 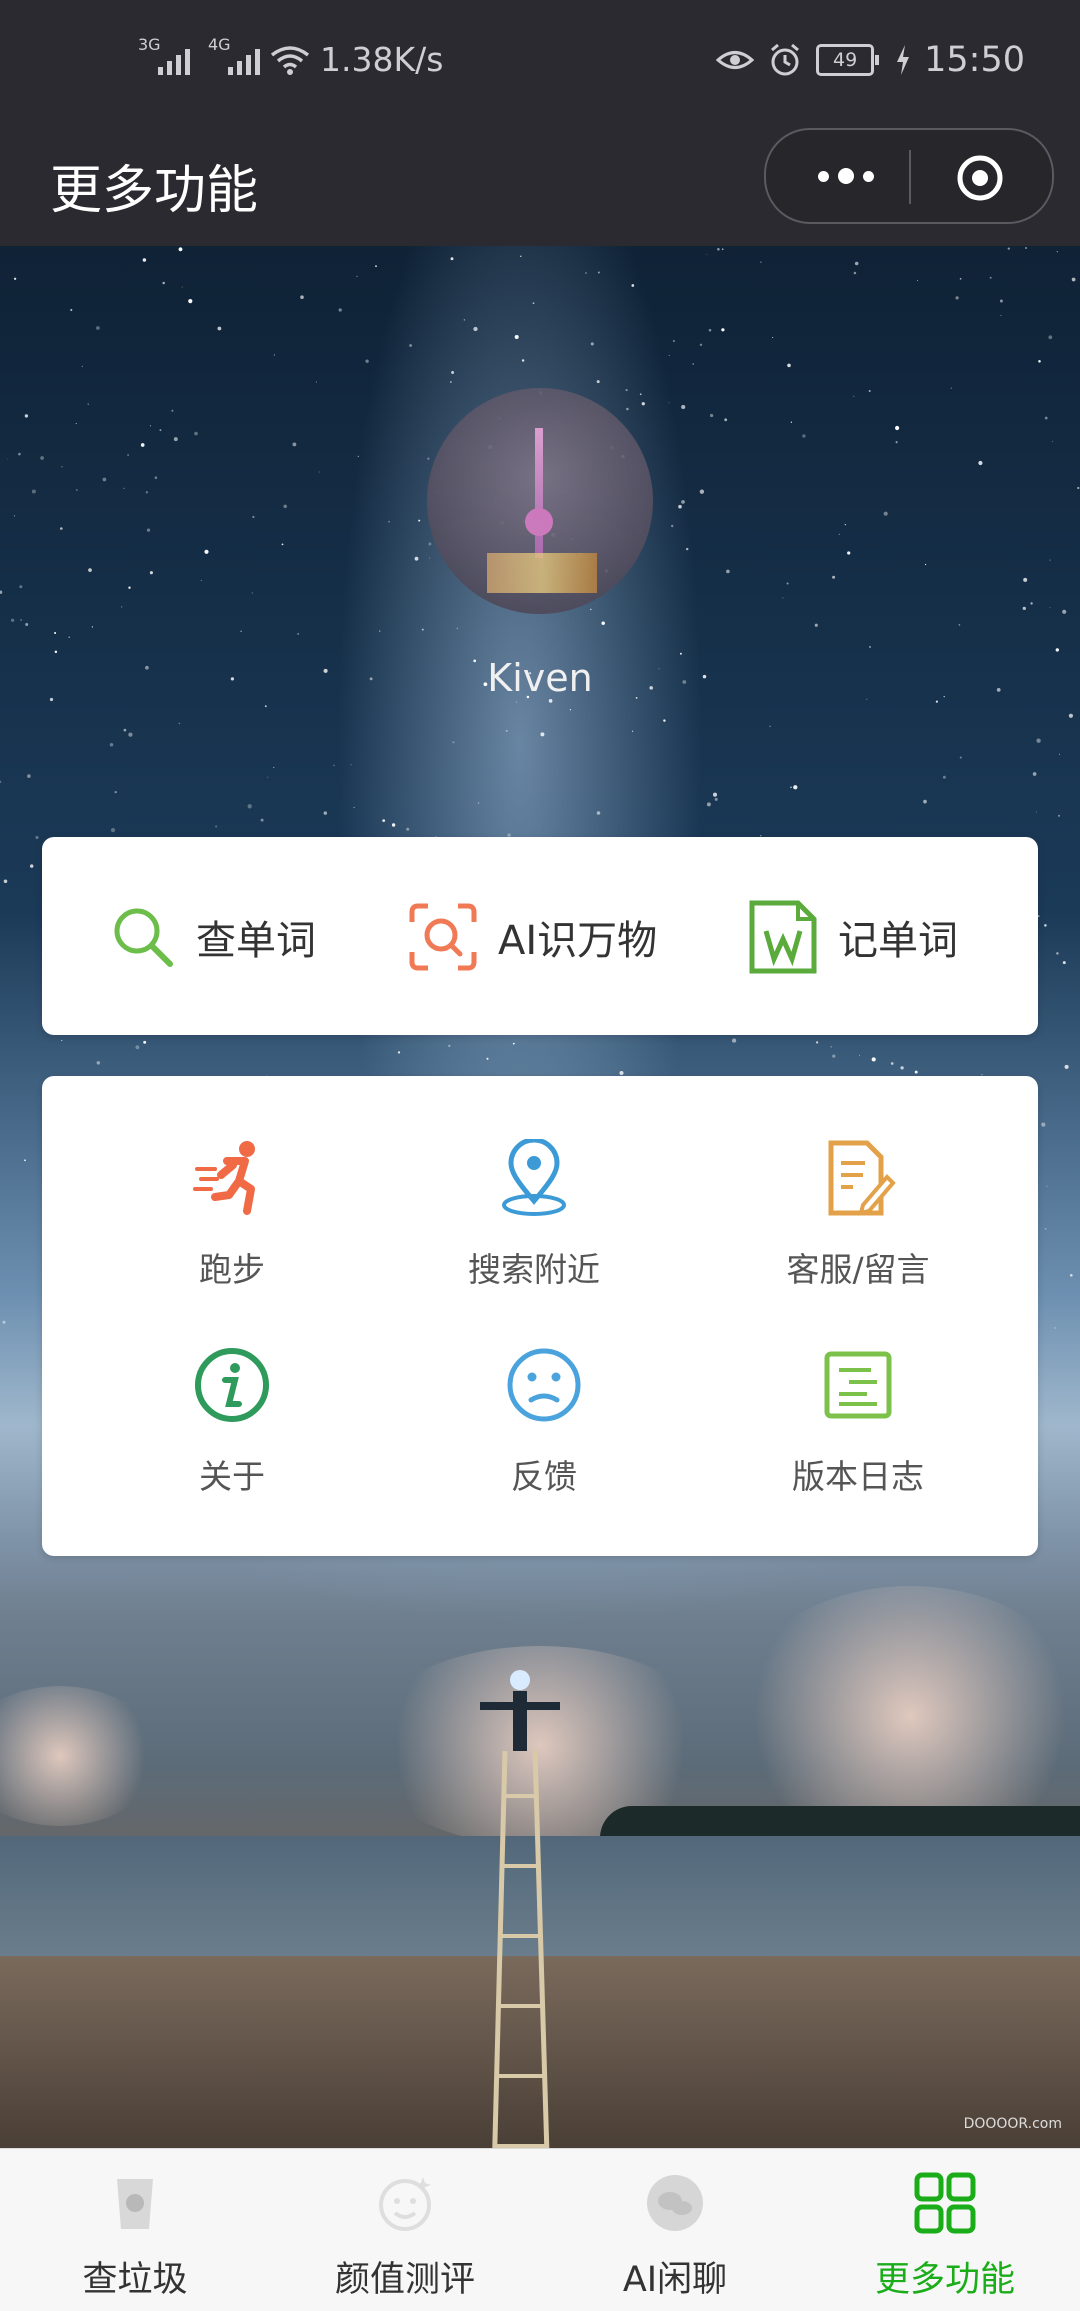 What do you see at coordinates (980, 178) in the screenshot?
I see `close-target-icon` at bounding box center [980, 178].